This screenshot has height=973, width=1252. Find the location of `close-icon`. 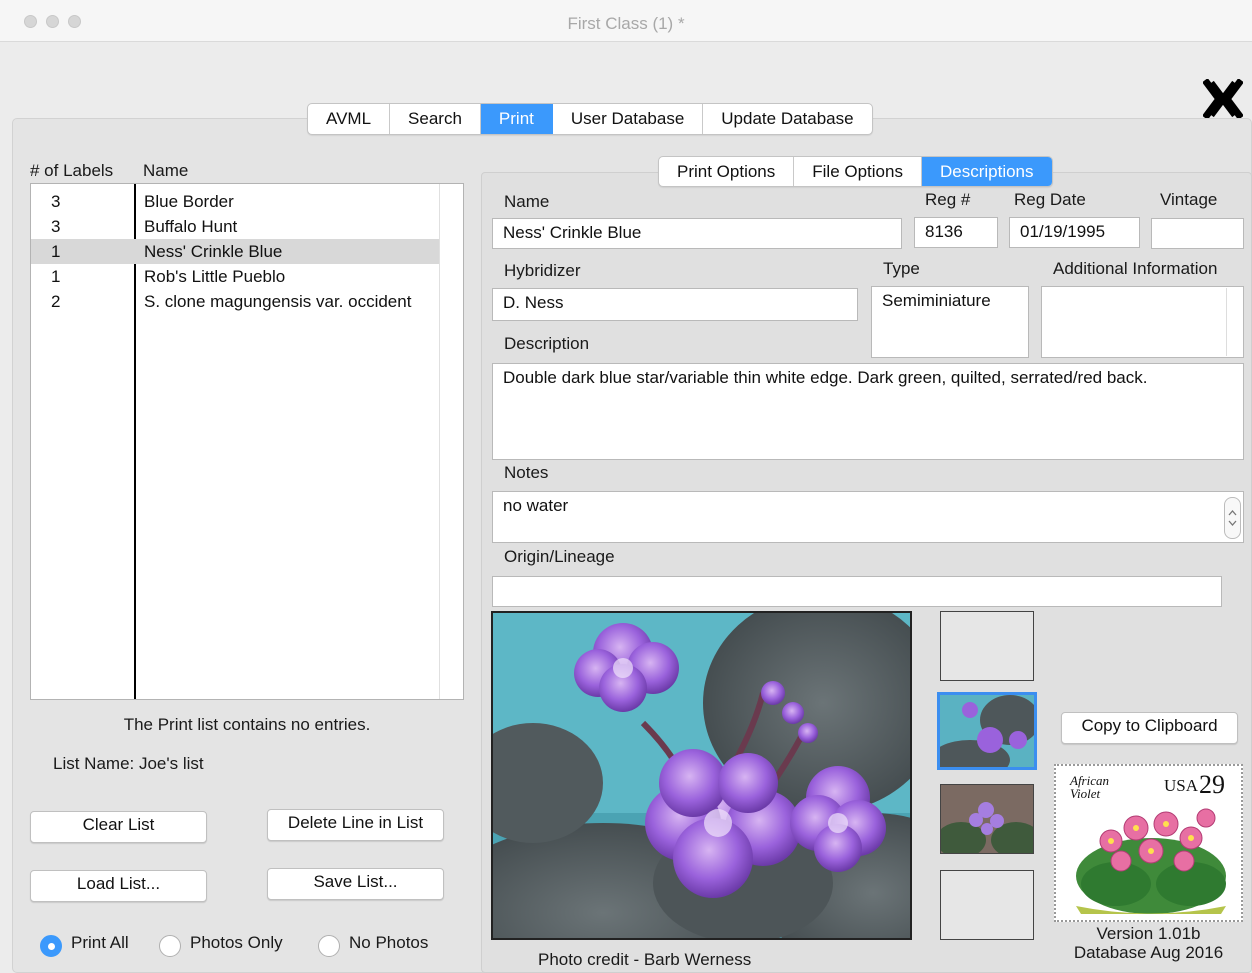

close-icon is located at coordinates (1223, 99).